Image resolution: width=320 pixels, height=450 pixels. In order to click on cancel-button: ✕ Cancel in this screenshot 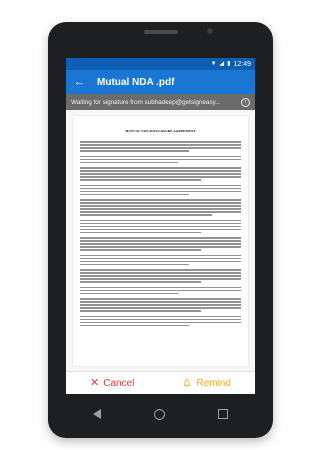, I will do `click(112, 382)`.